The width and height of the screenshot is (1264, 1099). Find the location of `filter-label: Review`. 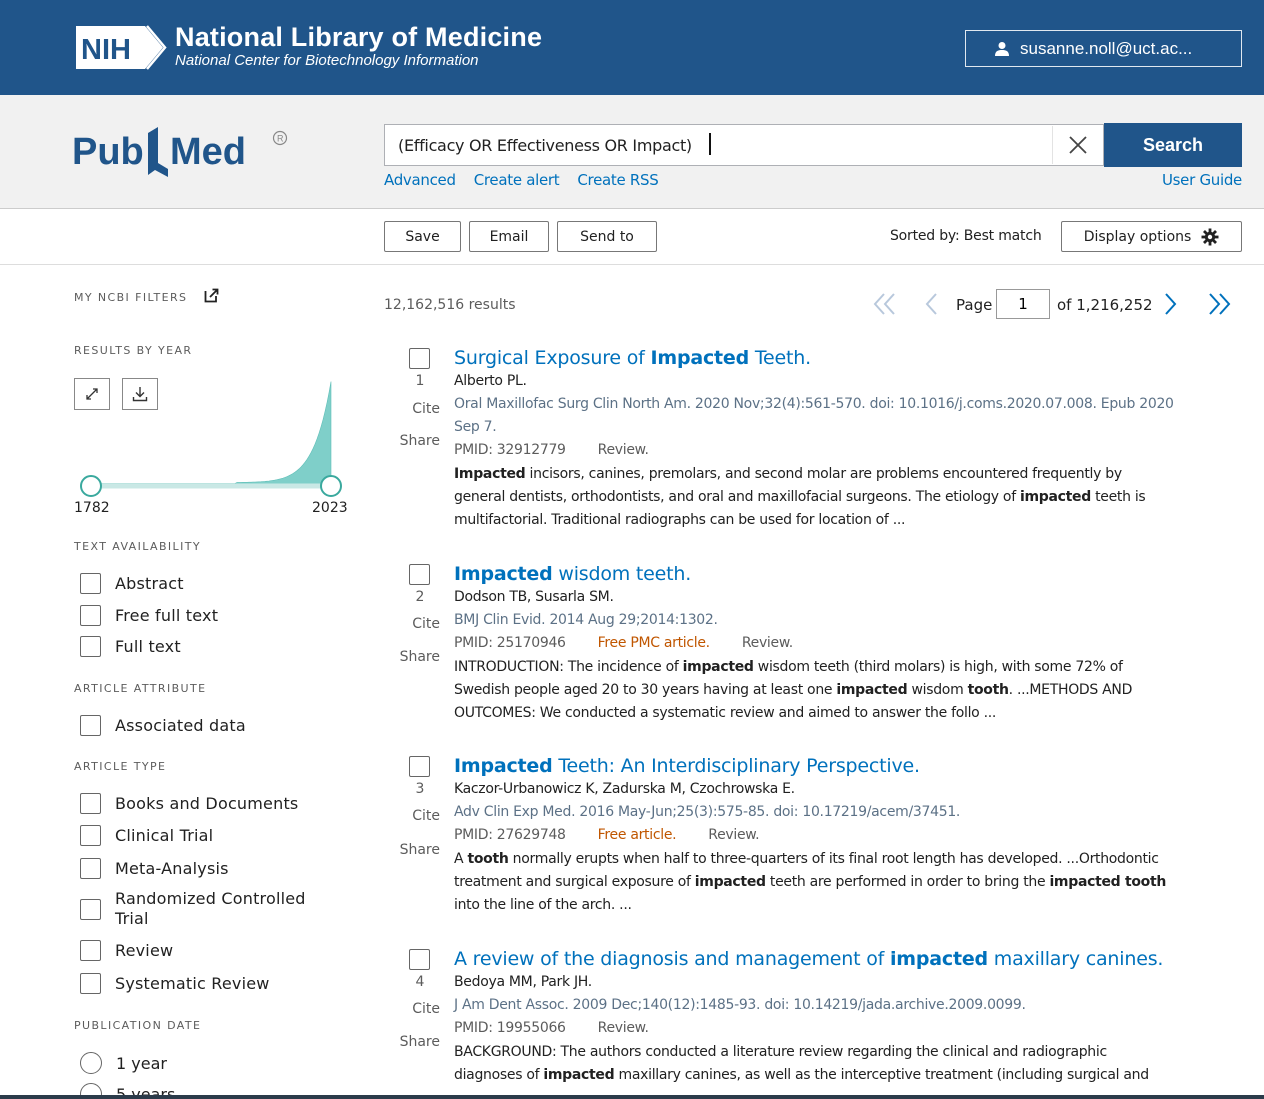

filter-label: Review is located at coordinates (144, 950).